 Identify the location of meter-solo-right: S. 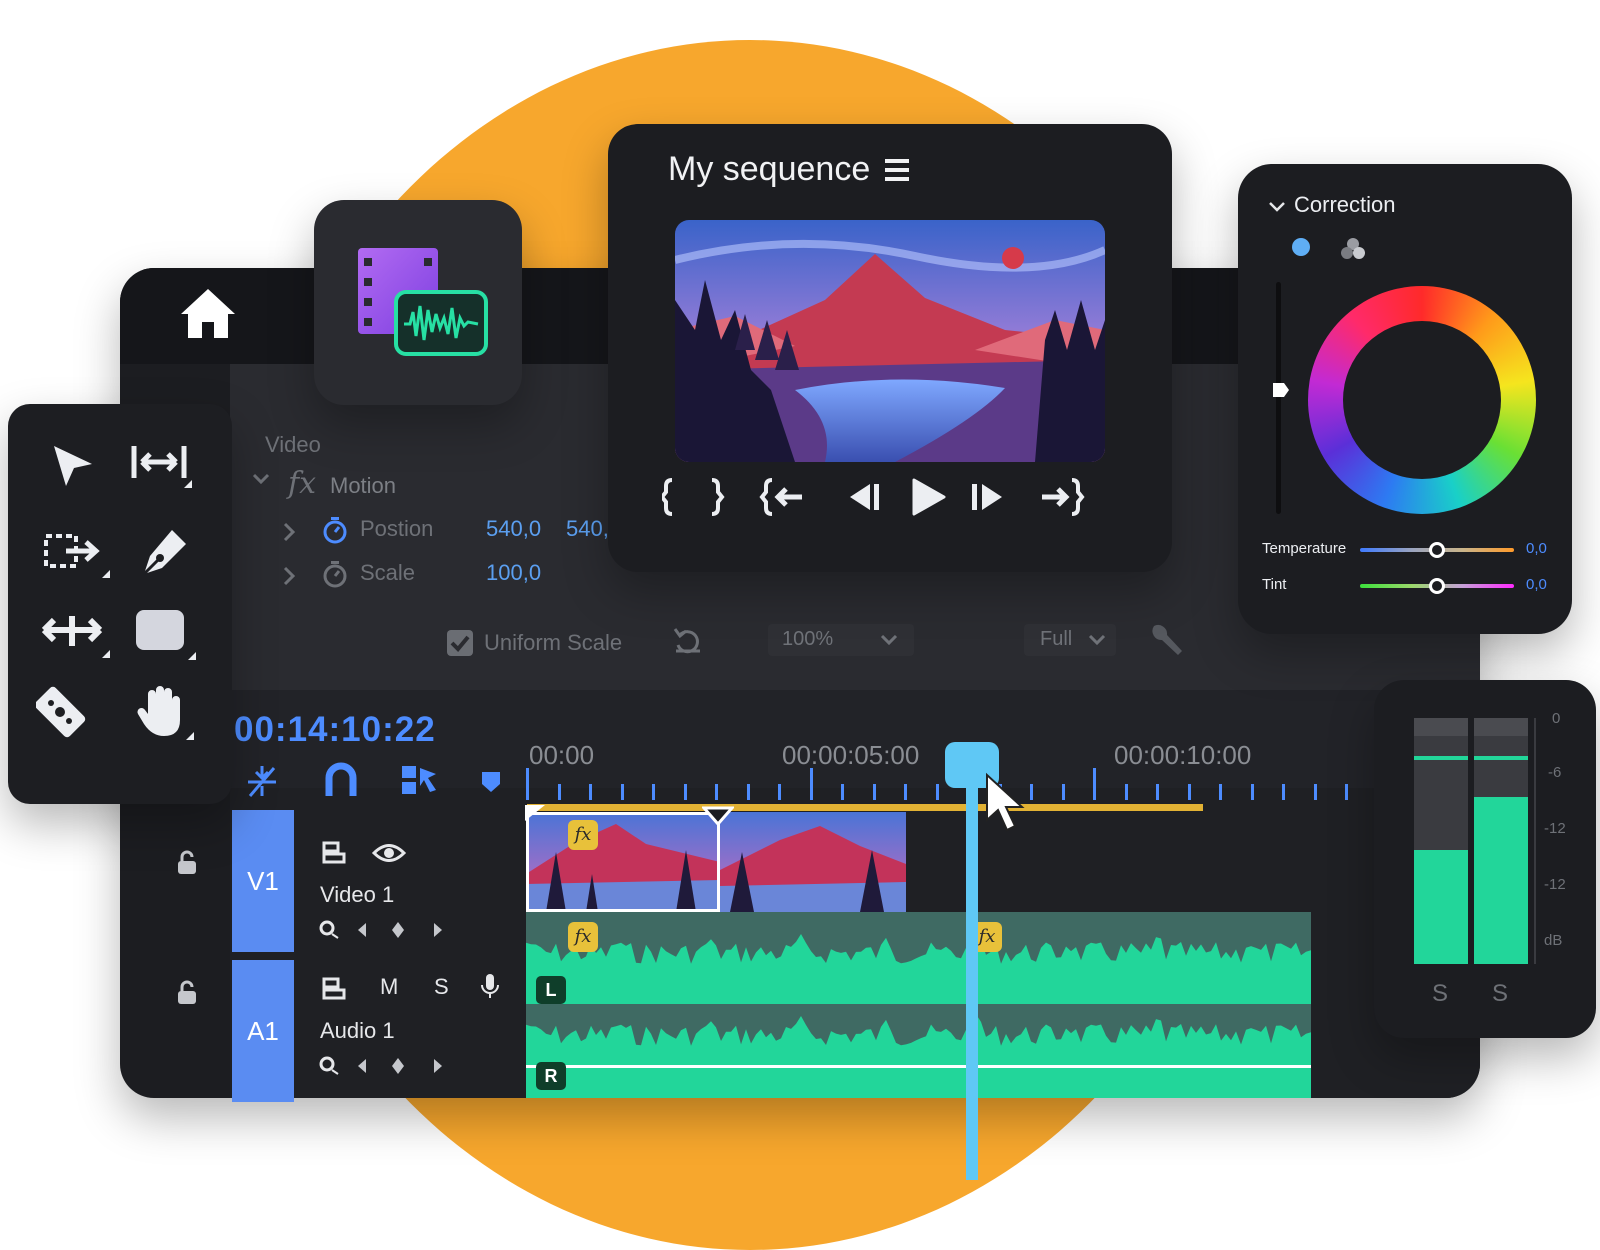
(1500, 994).